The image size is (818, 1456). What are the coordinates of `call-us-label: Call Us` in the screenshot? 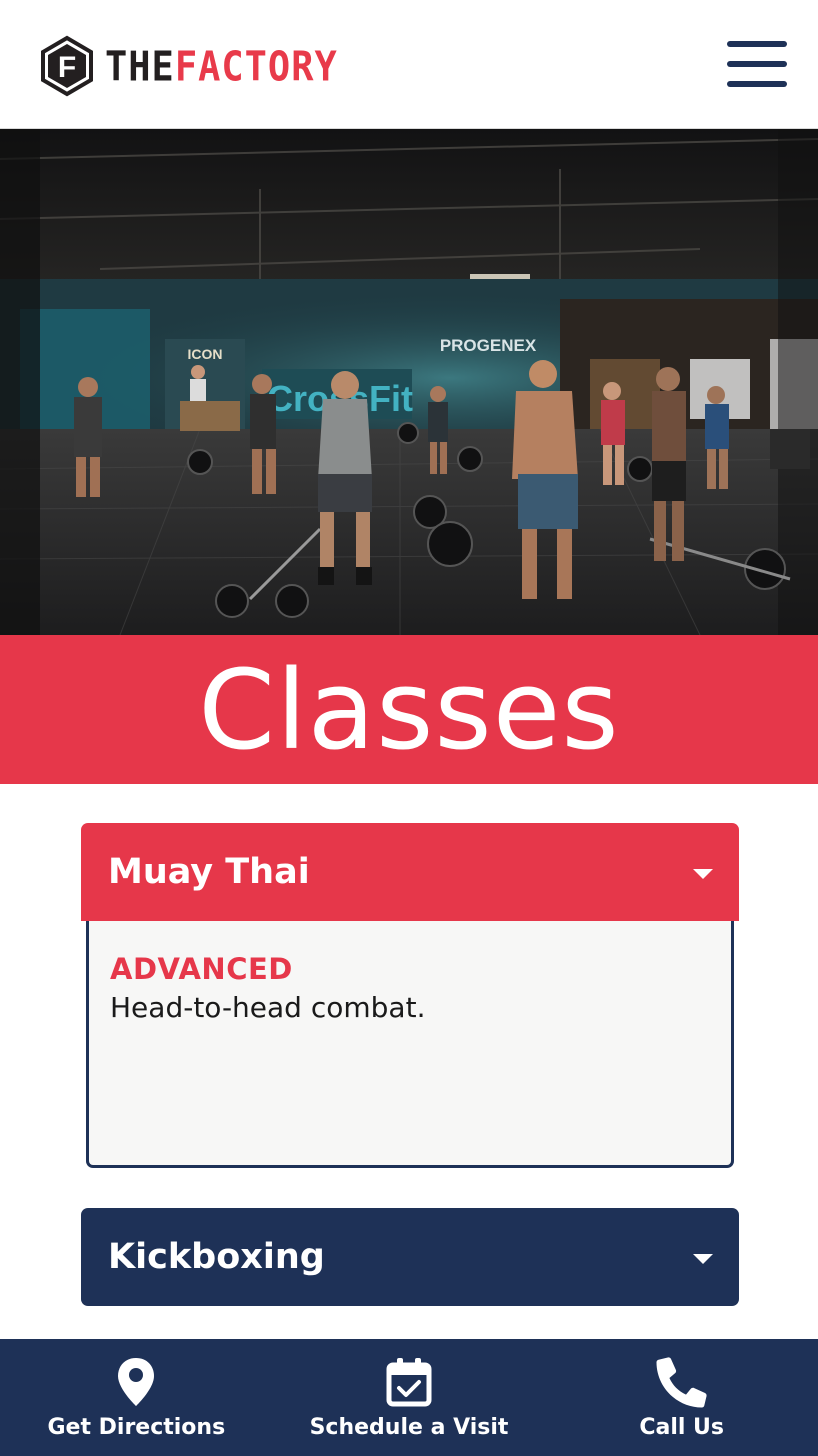 It's located at (682, 1427).